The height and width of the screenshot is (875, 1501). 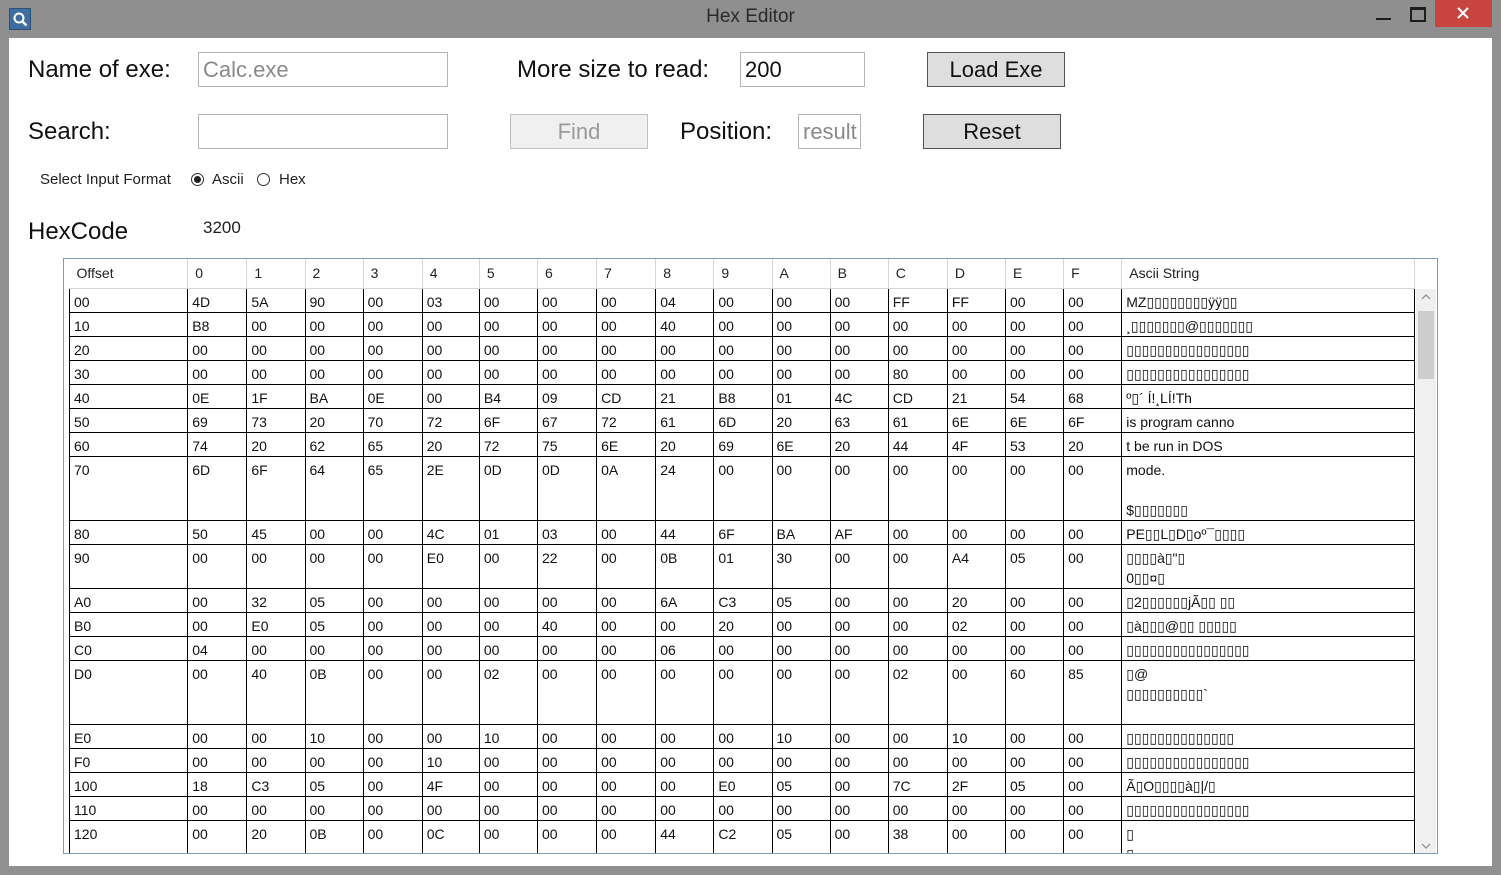 What do you see at coordinates (450, 784) in the screenshot?
I see `byte-cell: 4F` at bounding box center [450, 784].